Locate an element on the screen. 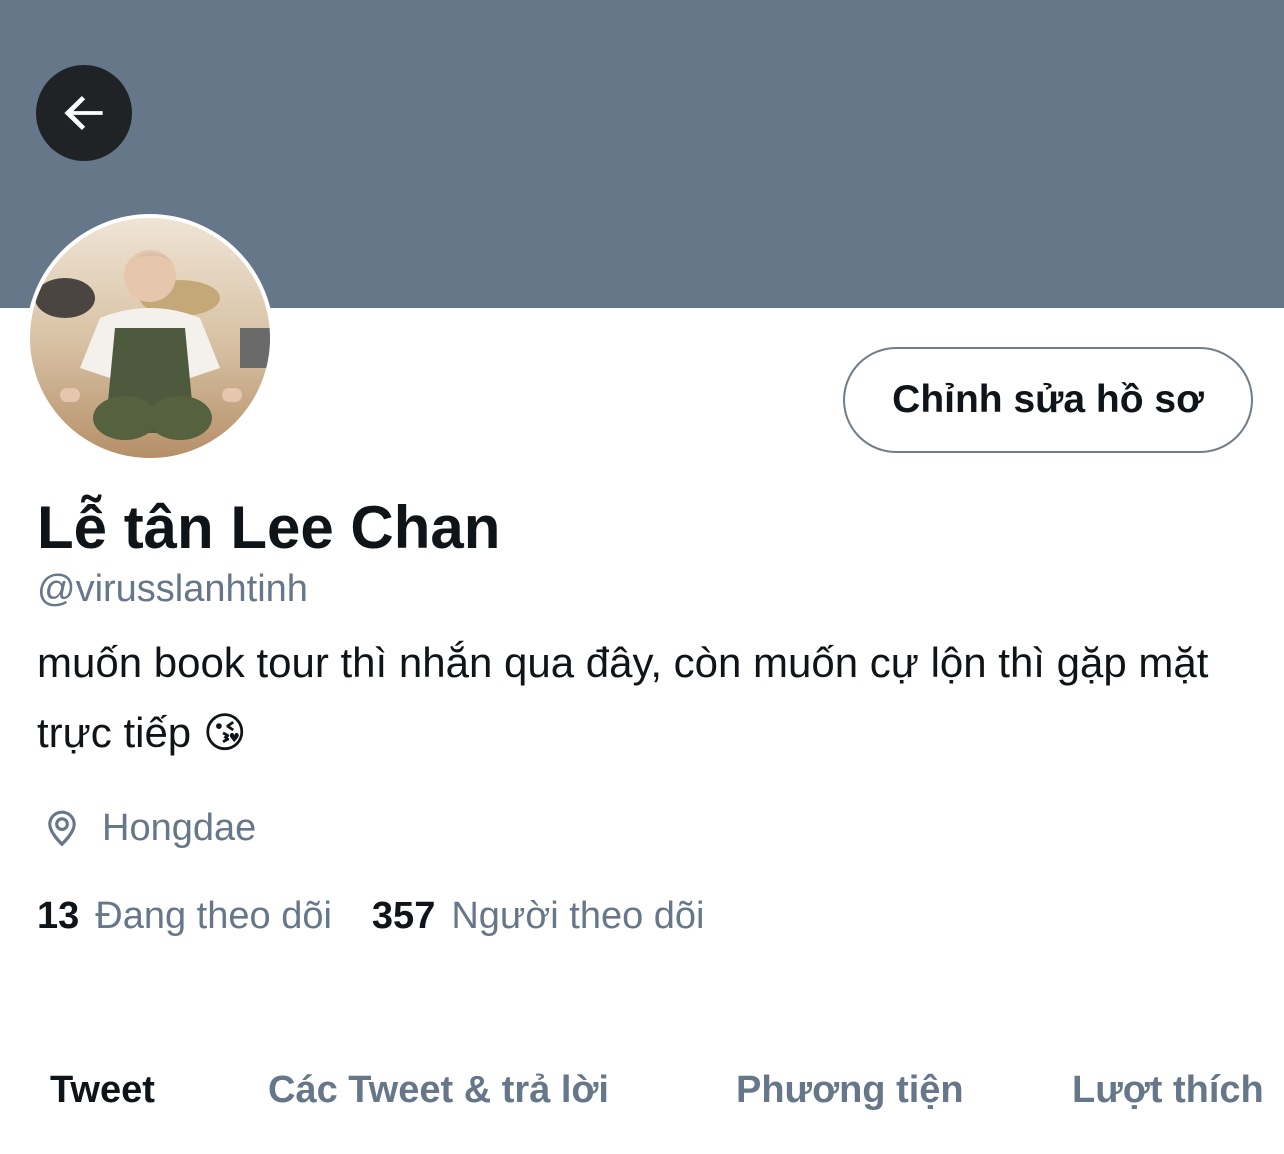 Image resolution: width=1284 pixels, height=1154 pixels. following-count: 13 is located at coordinates (58, 916).